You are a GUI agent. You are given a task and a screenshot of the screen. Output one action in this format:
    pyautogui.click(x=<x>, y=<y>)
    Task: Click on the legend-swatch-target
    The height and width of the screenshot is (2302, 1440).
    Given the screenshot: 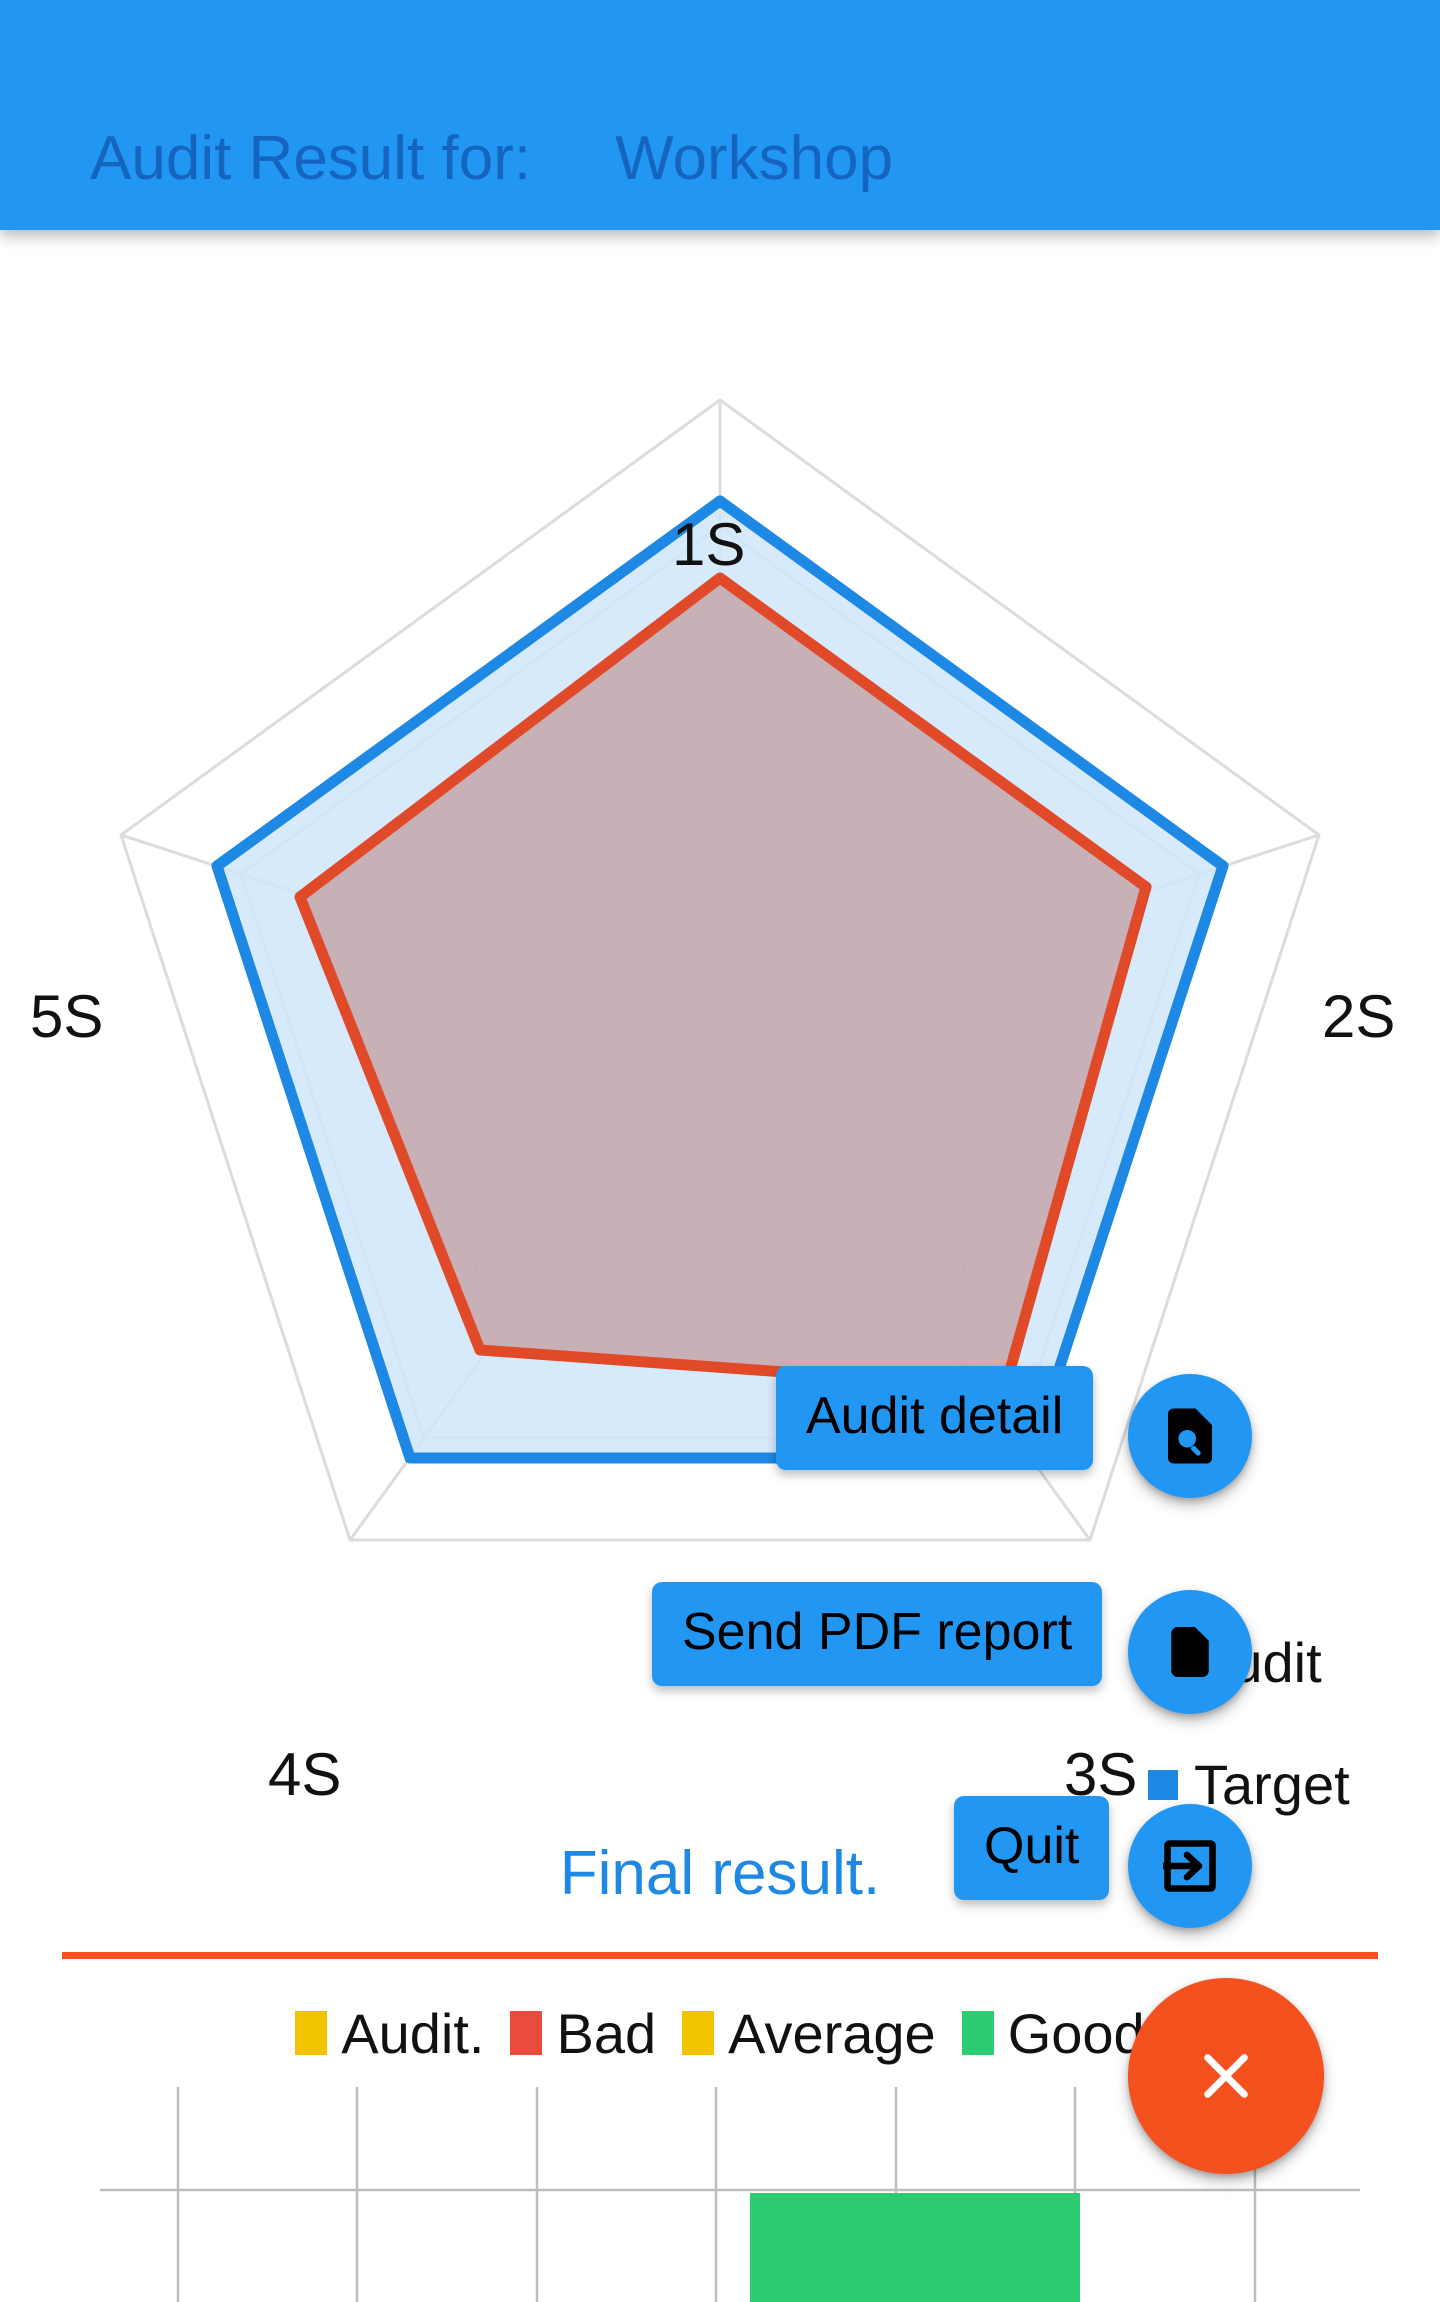 What is the action you would take?
    pyautogui.click(x=1163, y=1784)
    